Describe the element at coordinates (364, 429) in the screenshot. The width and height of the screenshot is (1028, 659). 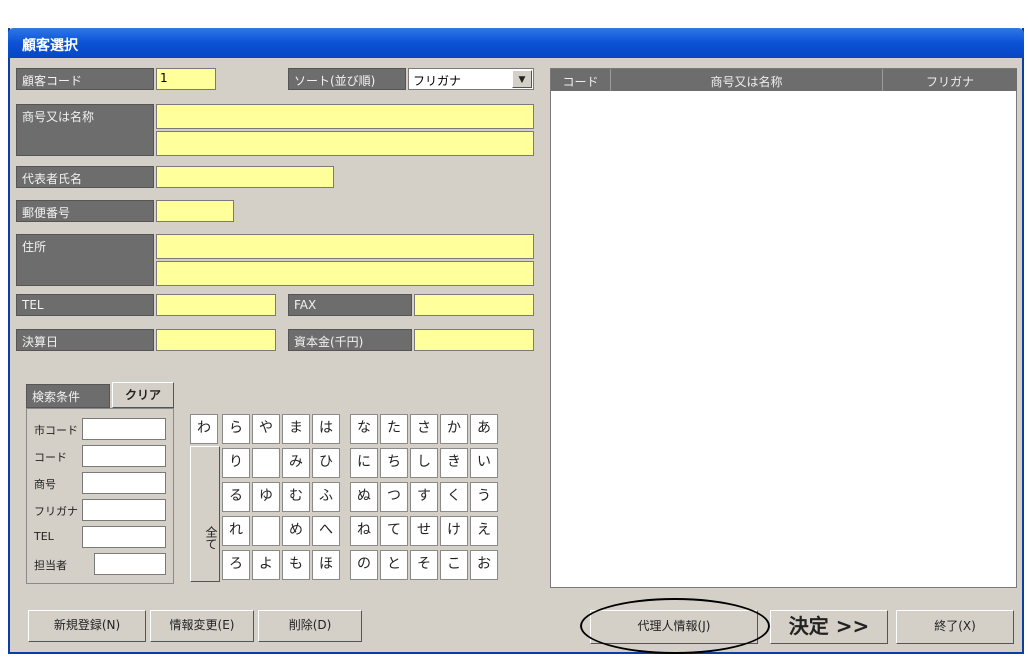
I see `kana-cell: な` at that location.